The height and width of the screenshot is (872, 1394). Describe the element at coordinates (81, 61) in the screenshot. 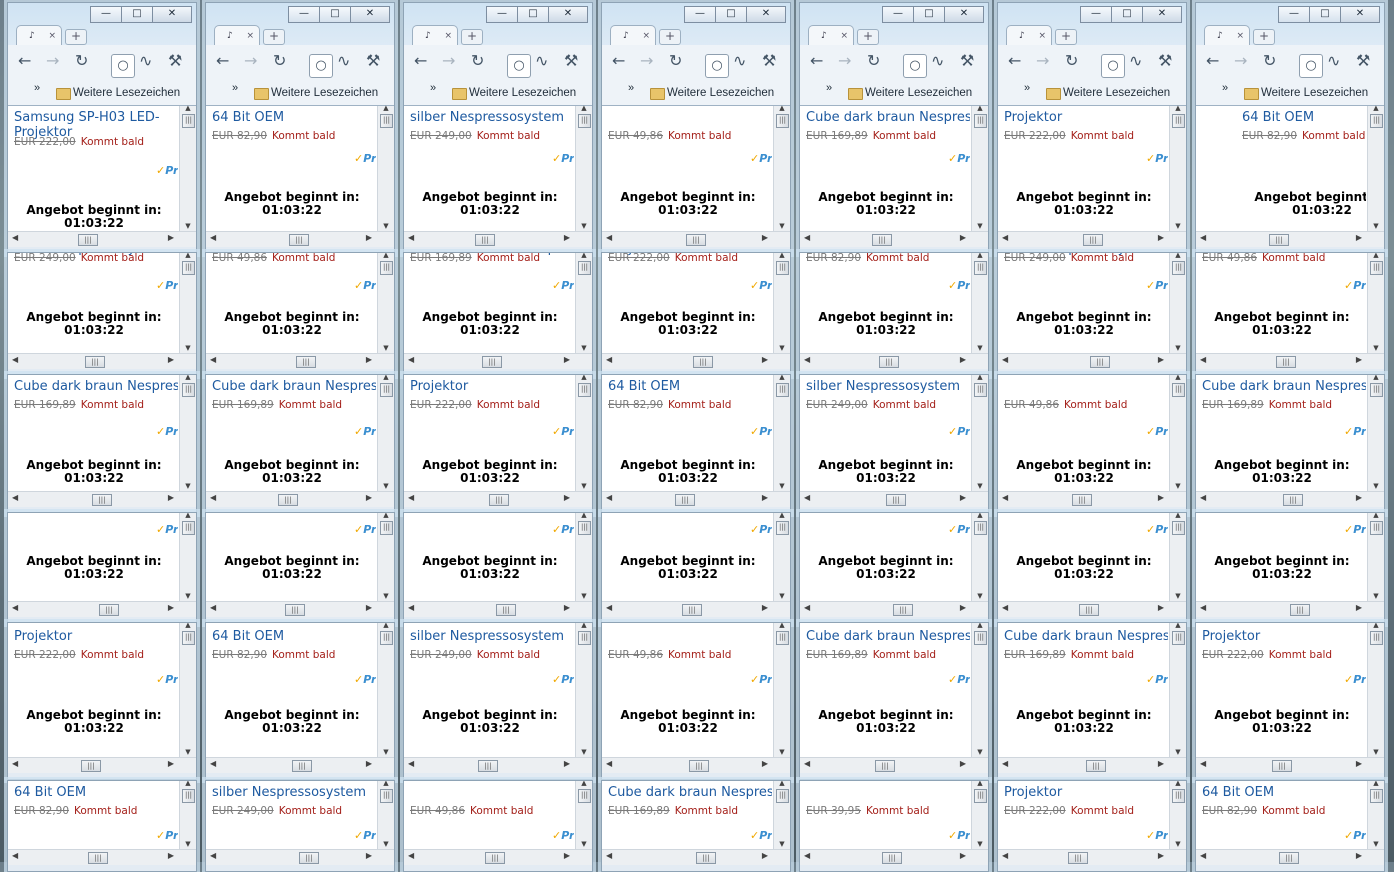

I see `reload-icon: ↻` at that location.